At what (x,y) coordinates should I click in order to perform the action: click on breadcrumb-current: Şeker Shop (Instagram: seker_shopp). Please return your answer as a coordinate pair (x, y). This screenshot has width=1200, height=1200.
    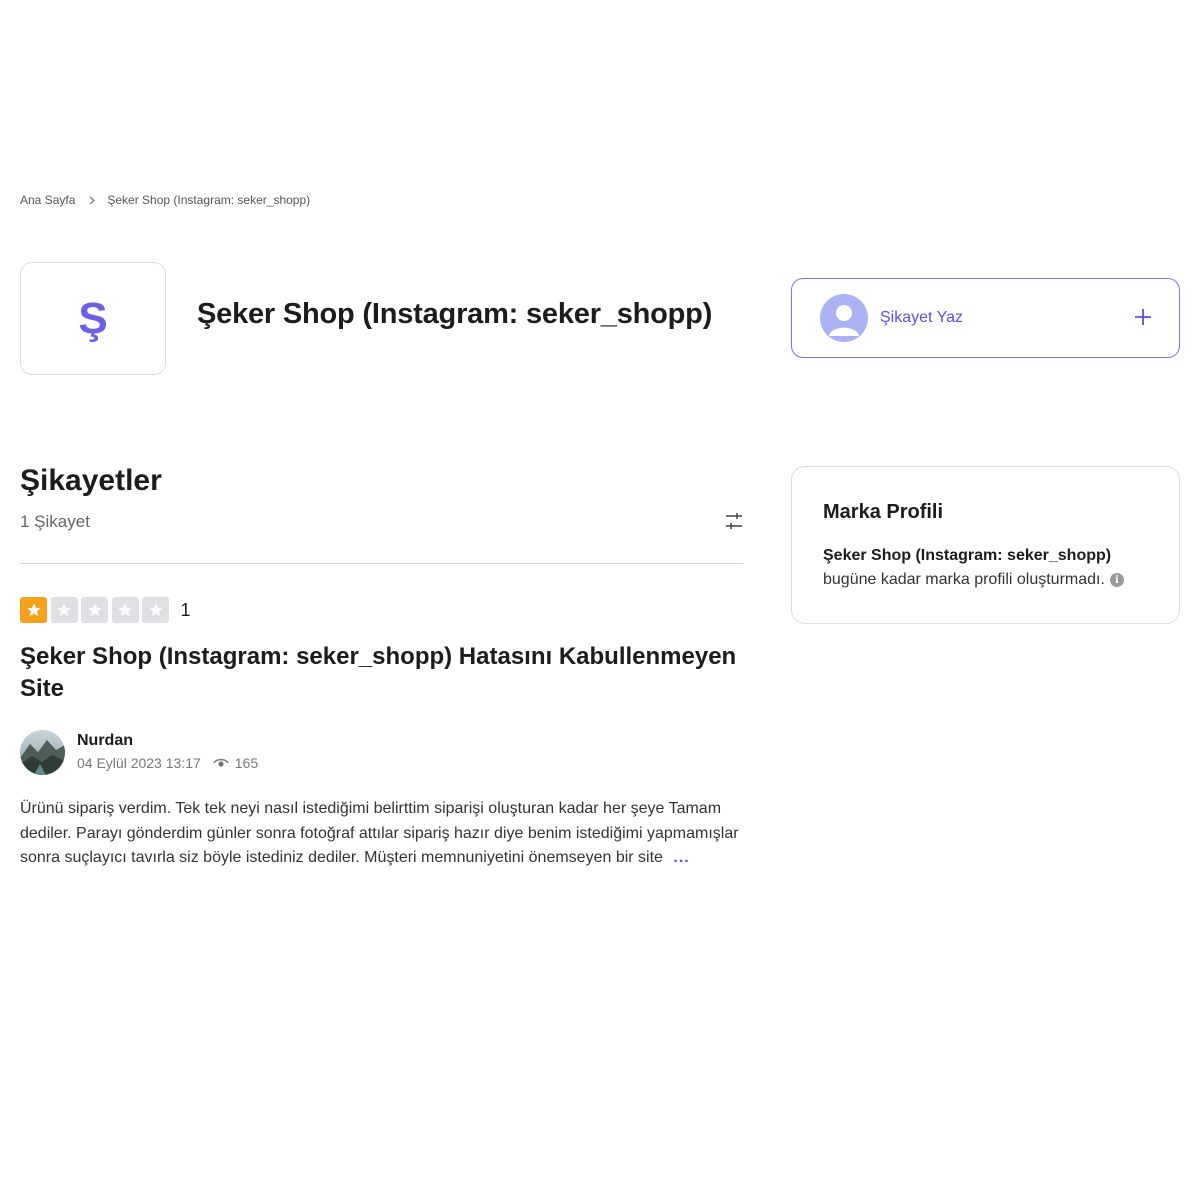
    Looking at the image, I should click on (209, 200).